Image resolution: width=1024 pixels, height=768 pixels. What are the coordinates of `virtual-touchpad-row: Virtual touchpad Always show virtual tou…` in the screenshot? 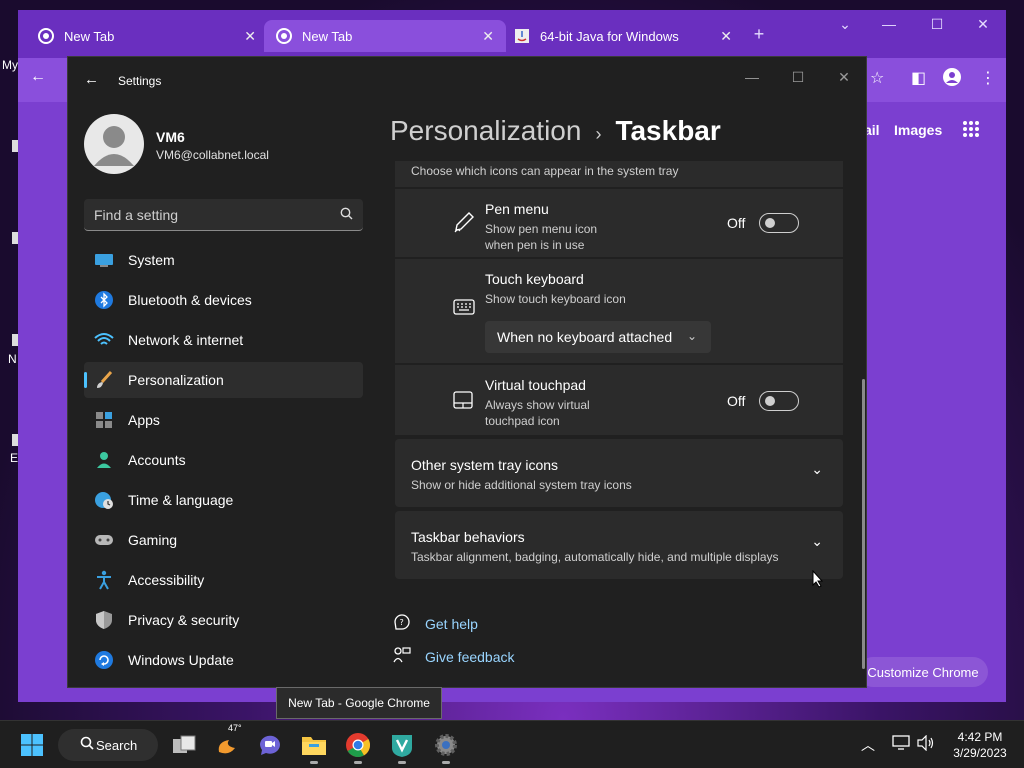 It's located at (619, 400).